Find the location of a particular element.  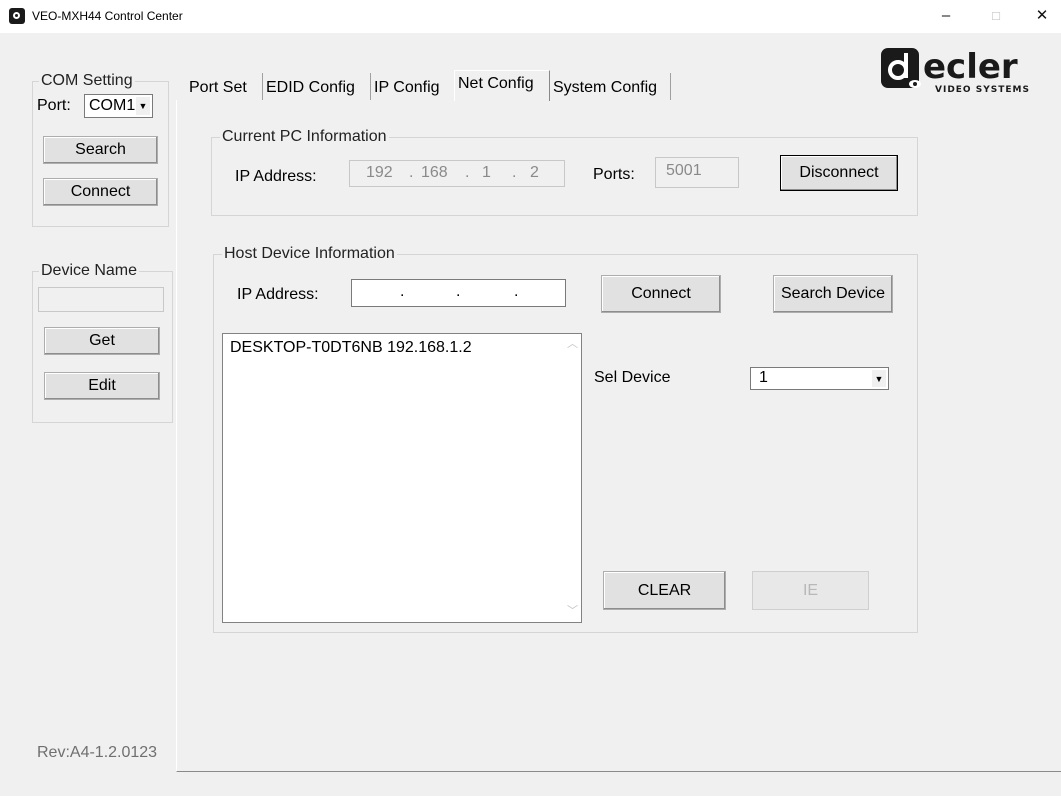

ie-button: IE is located at coordinates (810, 590).